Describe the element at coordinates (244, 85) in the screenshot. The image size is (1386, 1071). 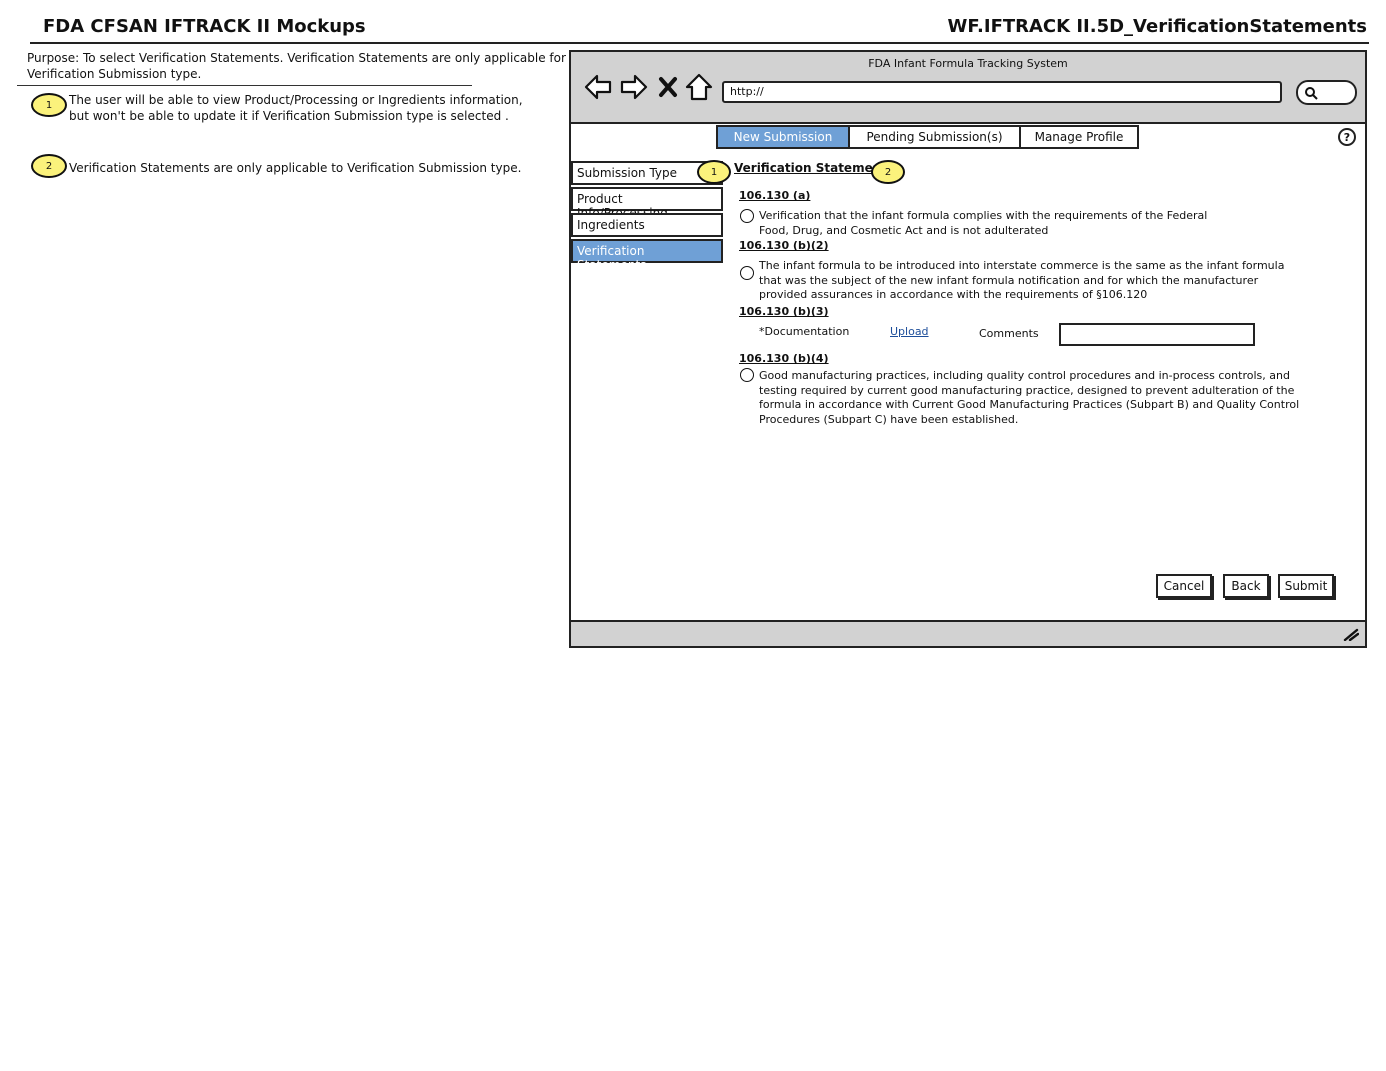
I see `purpose-divider` at that location.